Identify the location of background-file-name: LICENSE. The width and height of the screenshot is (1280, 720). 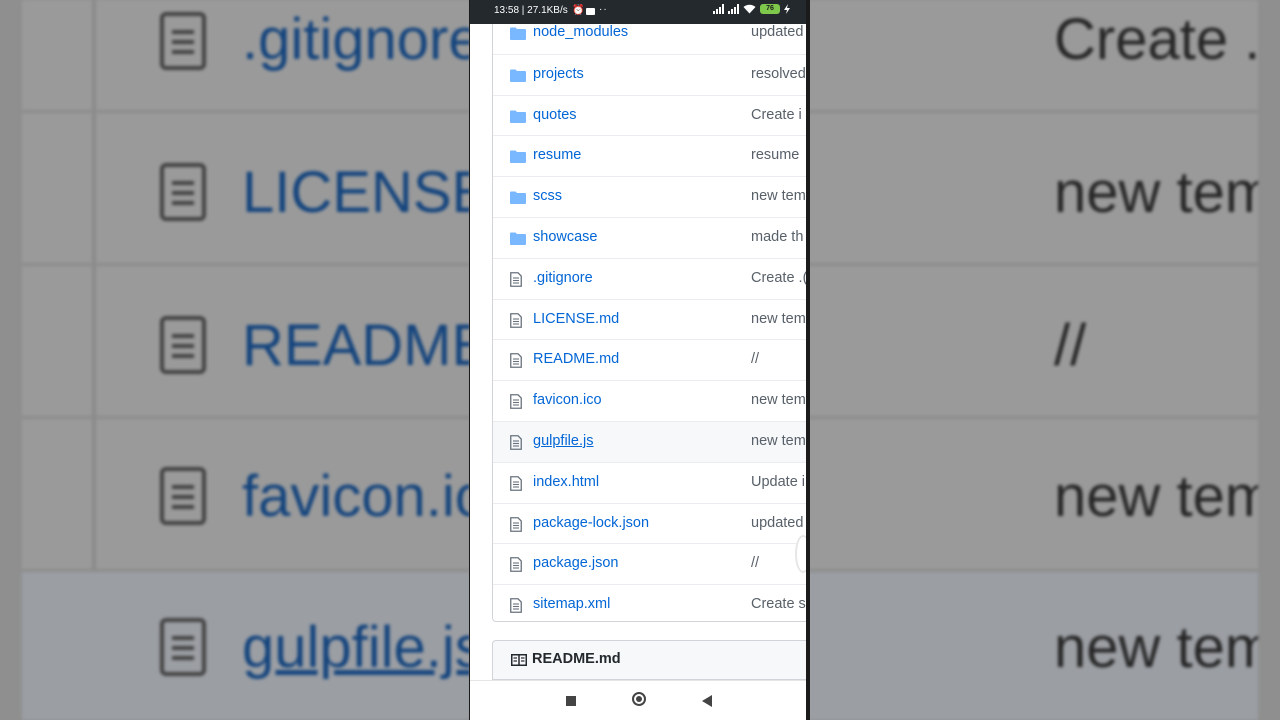
(356, 192).